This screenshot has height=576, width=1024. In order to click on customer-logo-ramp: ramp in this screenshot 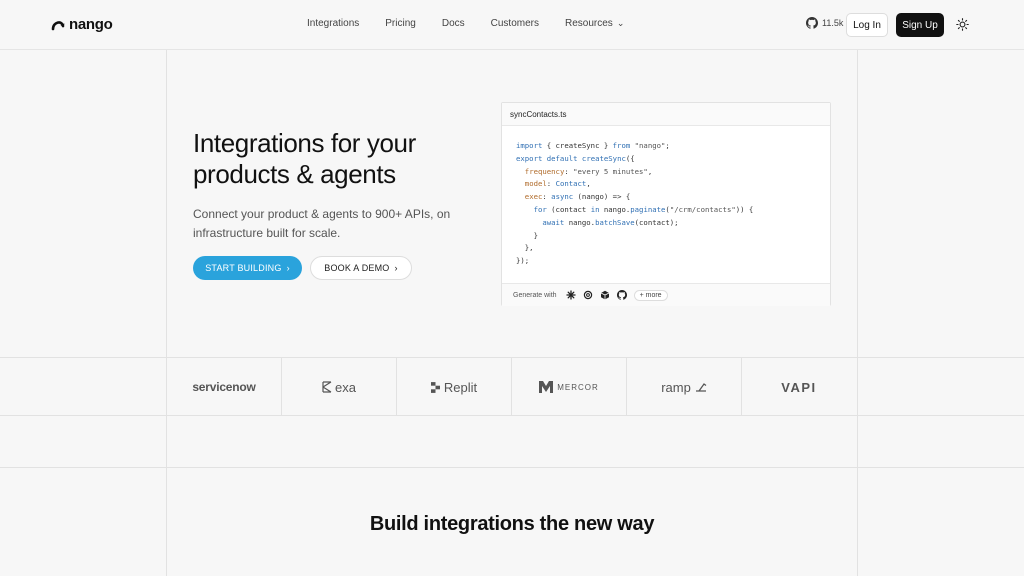, I will do `click(684, 387)`.